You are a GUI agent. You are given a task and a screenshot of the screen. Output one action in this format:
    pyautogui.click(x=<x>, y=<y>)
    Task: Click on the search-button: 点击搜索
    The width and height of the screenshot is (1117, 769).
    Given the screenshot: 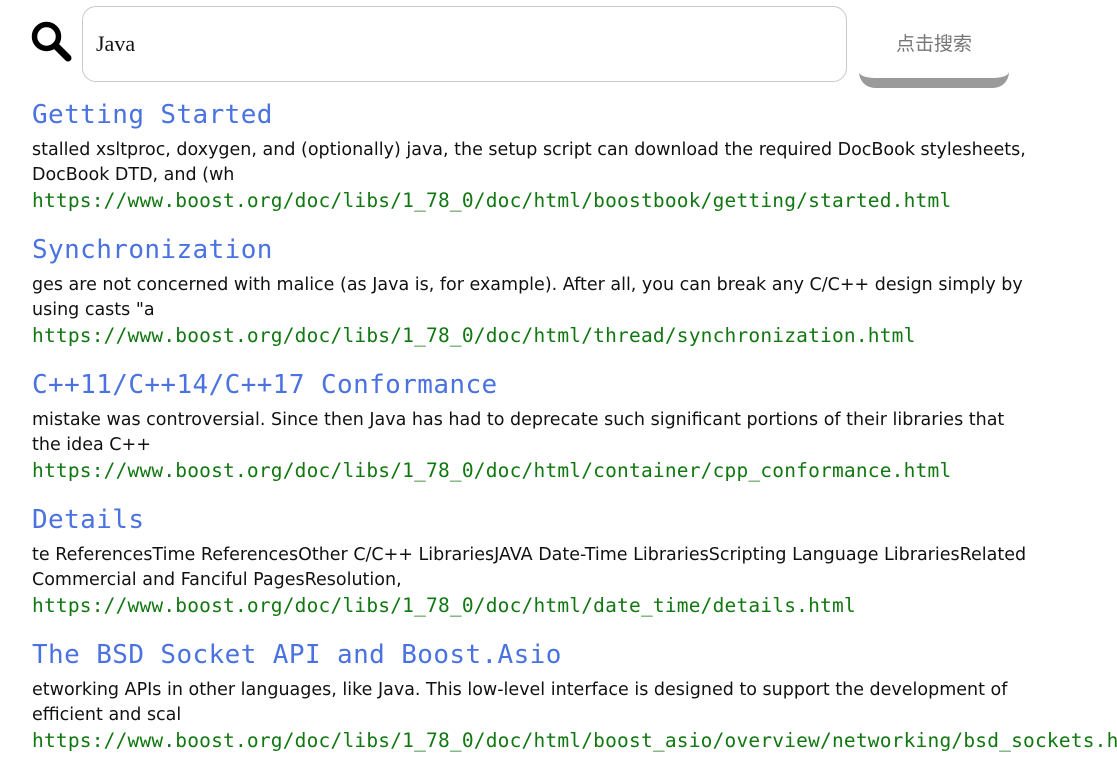 What is the action you would take?
    pyautogui.click(x=934, y=47)
    